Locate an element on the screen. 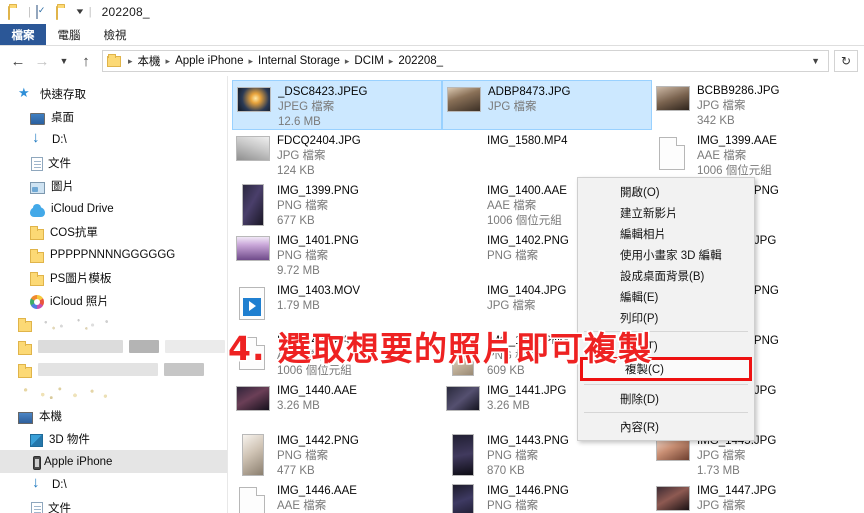  sidebar-item-3d-objects: 3D 物件 is located at coordinates (113, 438).